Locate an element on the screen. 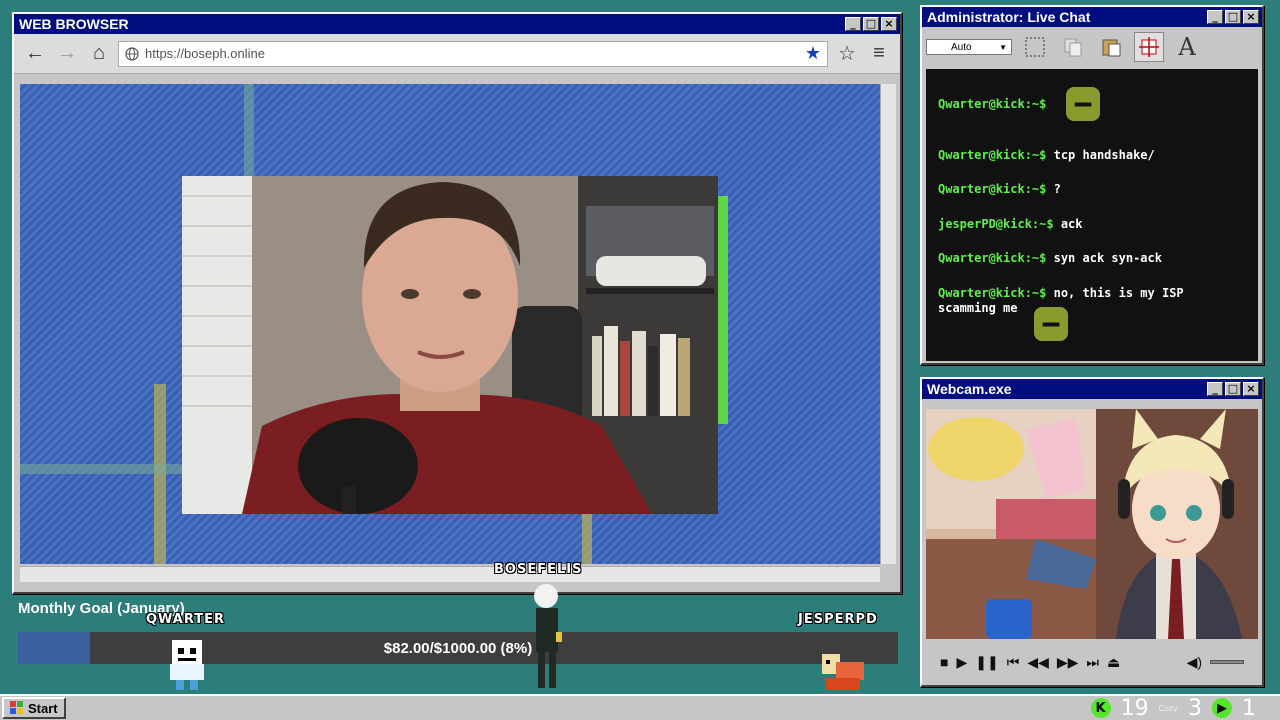 Image resolution: width=1280 pixels, height=720 pixels. address-bar: https://boseph.online ★ is located at coordinates (473, 53).